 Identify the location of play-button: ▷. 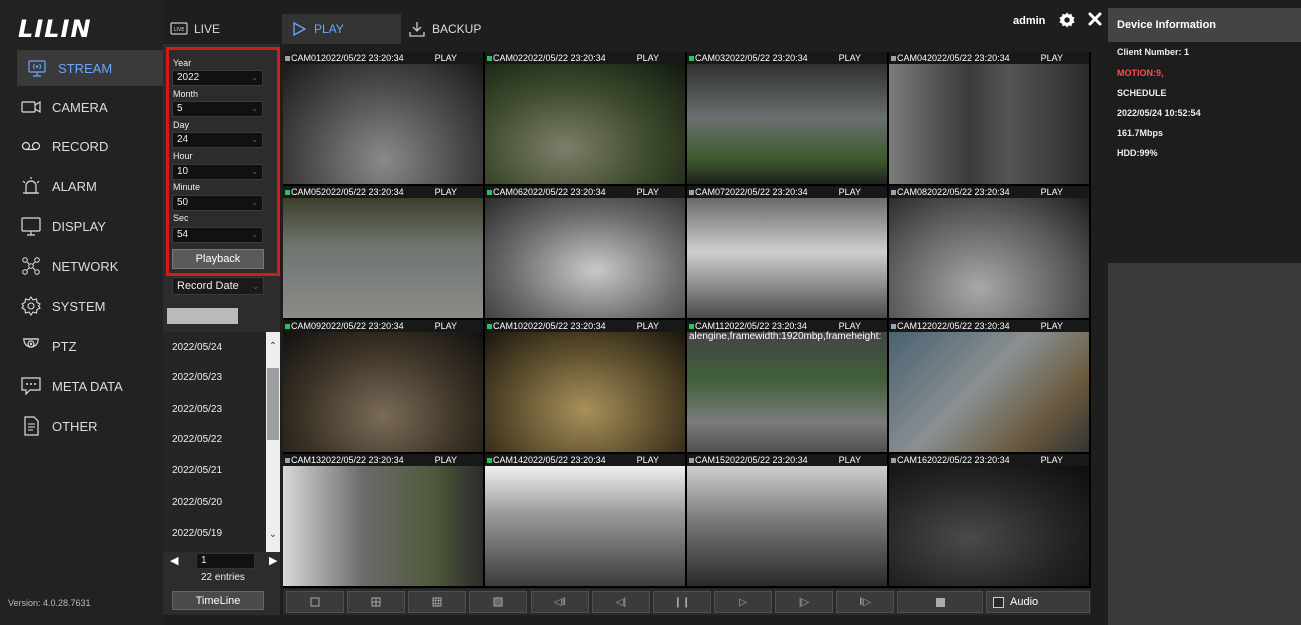
(743, 602).